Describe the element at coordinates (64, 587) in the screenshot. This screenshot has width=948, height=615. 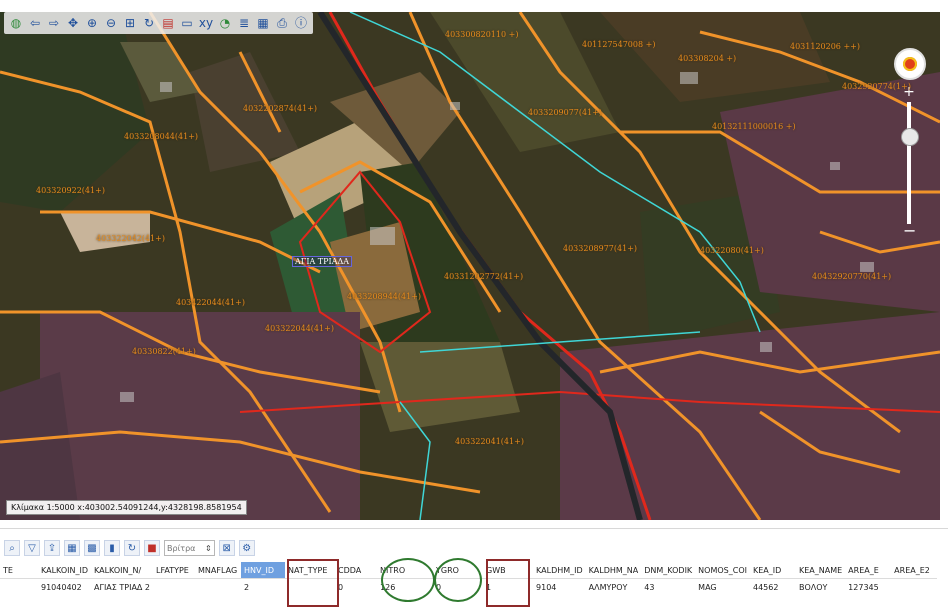
I see `table-cell: 91040402` at that location.